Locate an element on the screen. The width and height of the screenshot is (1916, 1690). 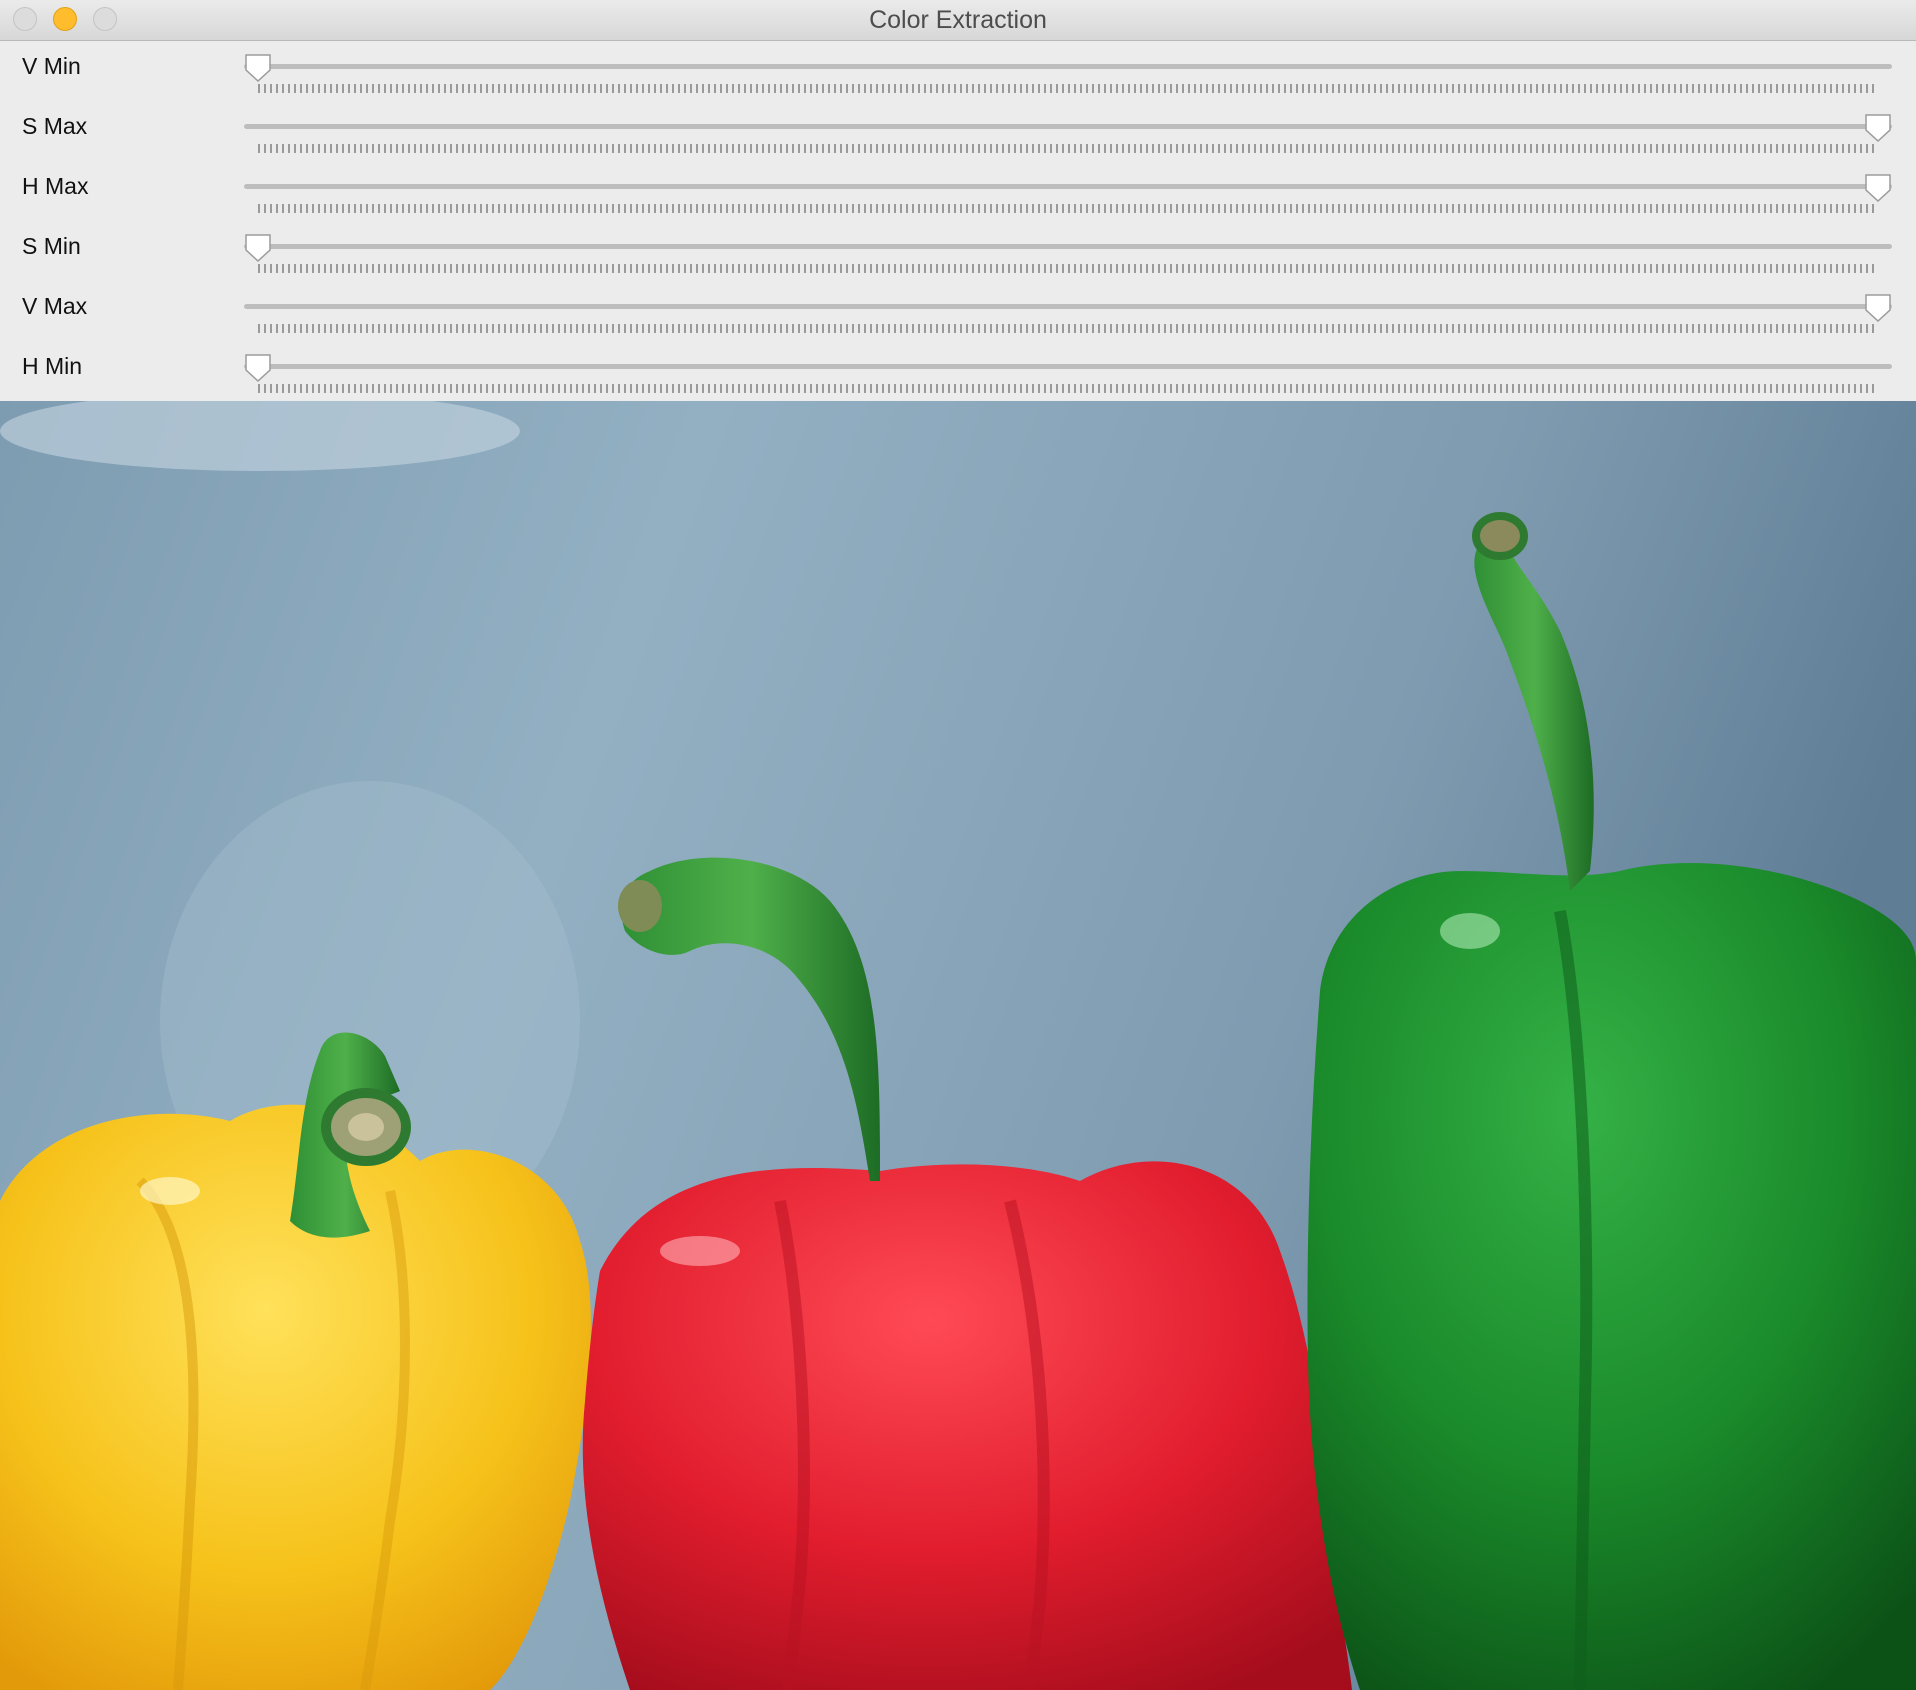
s-max-slider is located at coordinates (1068, 131).